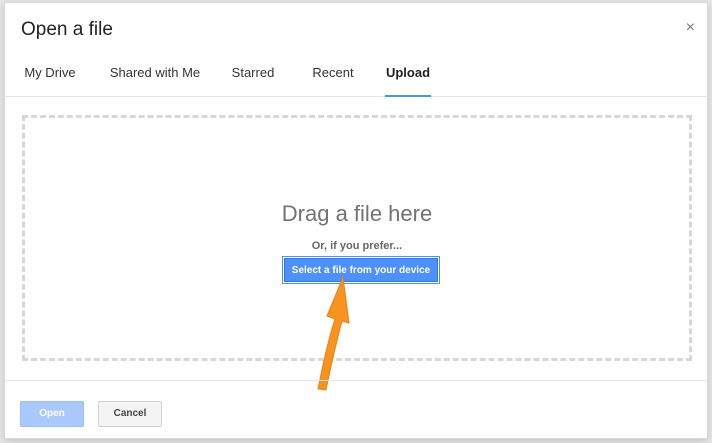  What do you see at coordinates (130, 414) in the screenshot?
I see `cancel-button: Cancel` at bounding box center [130, 414].